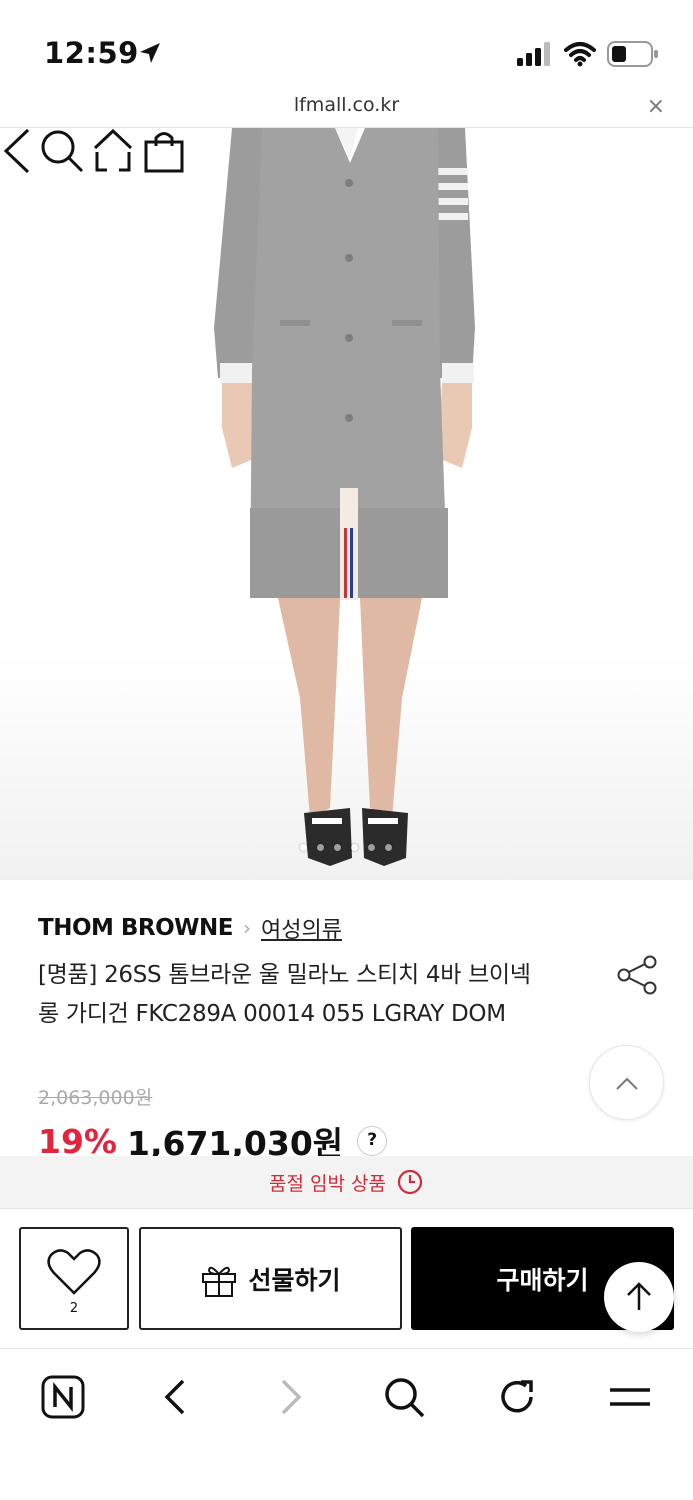  Describe the element at coordinates (327, 1183) in the screenshot. I see `notice-text: 품절 임박 상품` at that location.